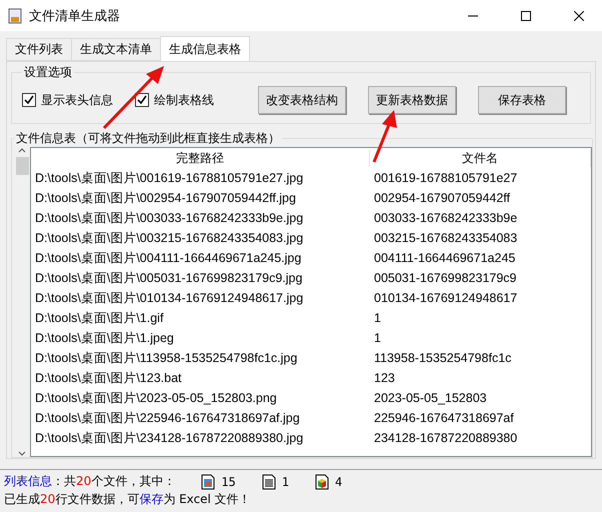 The image size is (602, 512). What do you see at coordinates (169, 278) in the screenshot?
I see `table-cell-text: D:\tools\桌面\图片\005031-167699823179c9.jpg` at bounding box center [169, 278].